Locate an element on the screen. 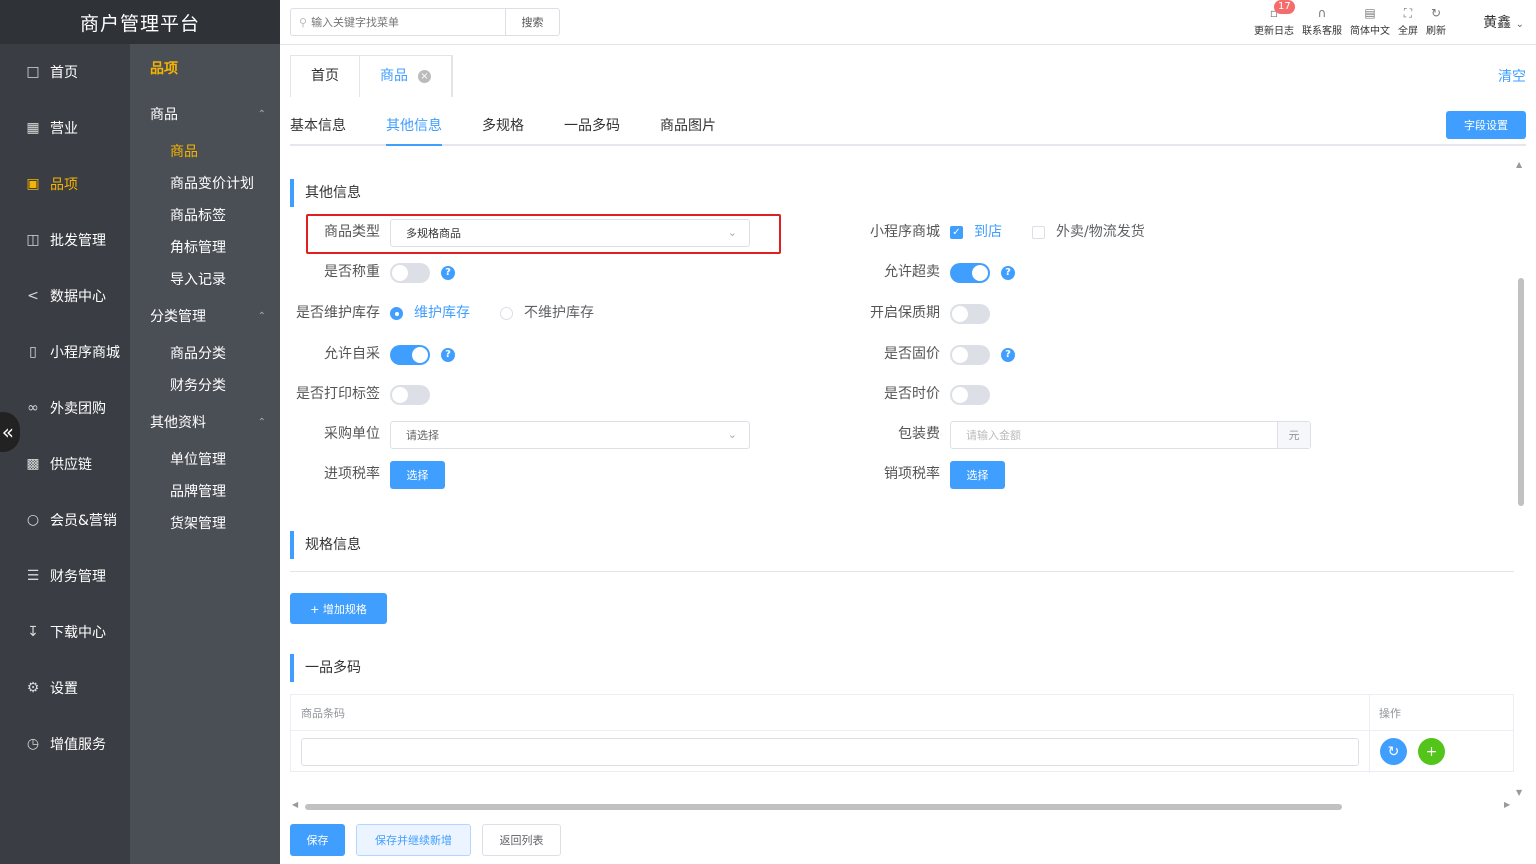  truck-icon: ▩ is located at coordinates (33, 464).